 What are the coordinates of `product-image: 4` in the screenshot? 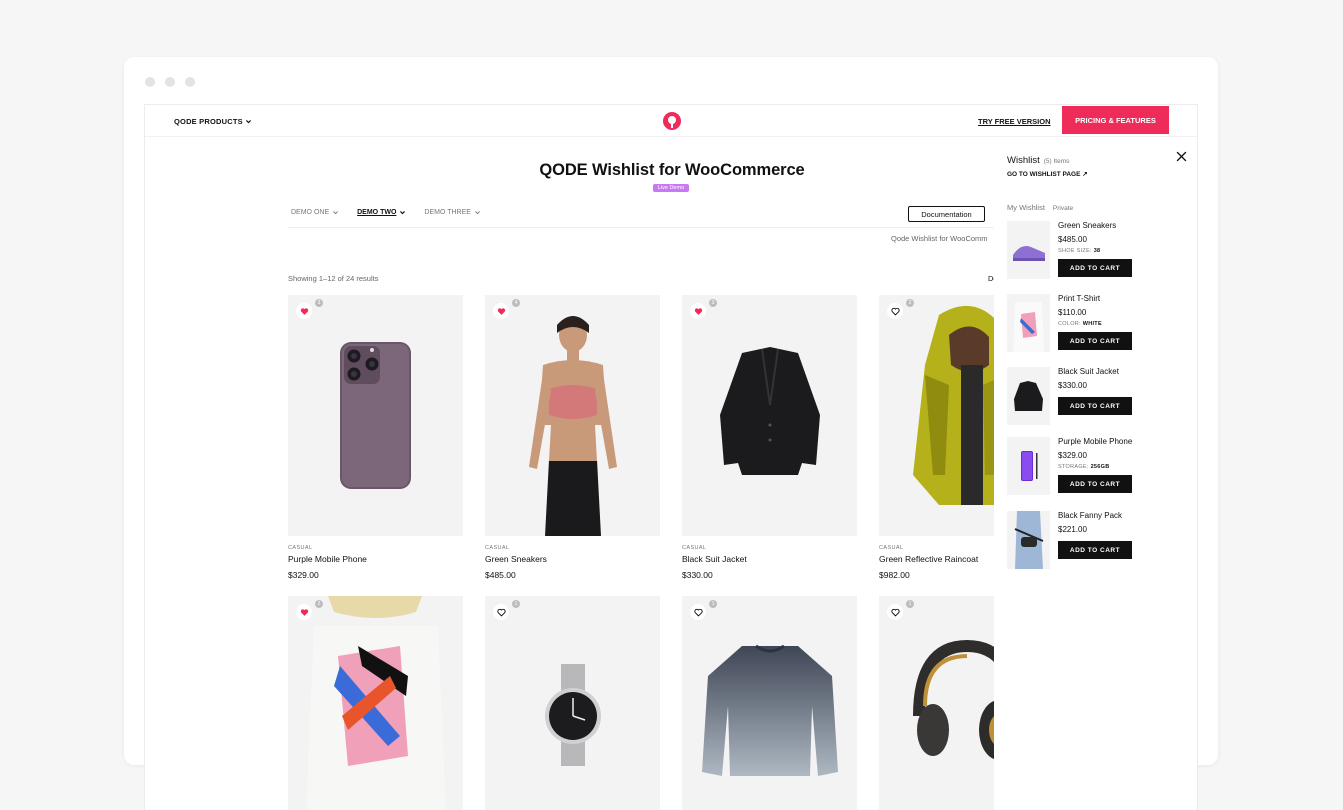 It's located at (572, 415).